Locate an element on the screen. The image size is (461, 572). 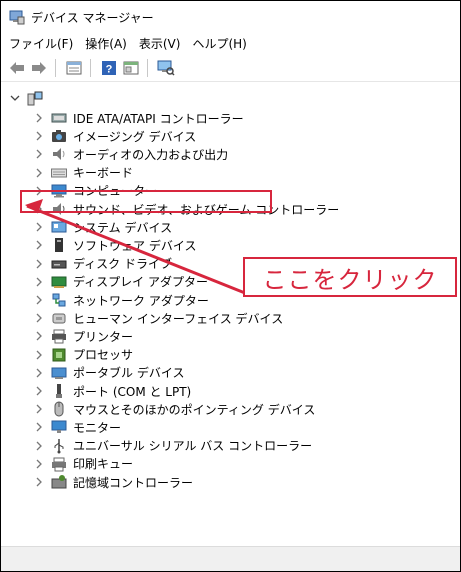
tree-item: ポータブル デバイス is located at coordinates (108, 373).